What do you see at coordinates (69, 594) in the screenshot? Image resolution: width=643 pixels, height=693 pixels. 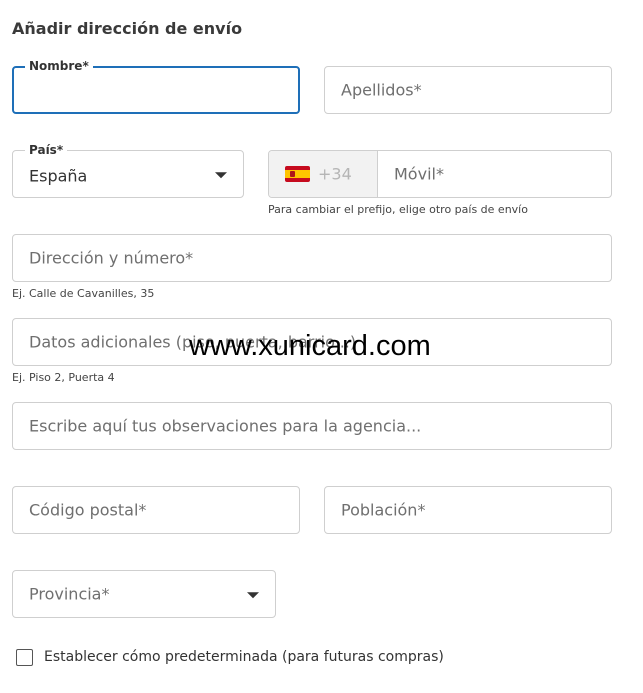 I see `provincia-placeholder: Provincia*` at bounding box center [69, 594].